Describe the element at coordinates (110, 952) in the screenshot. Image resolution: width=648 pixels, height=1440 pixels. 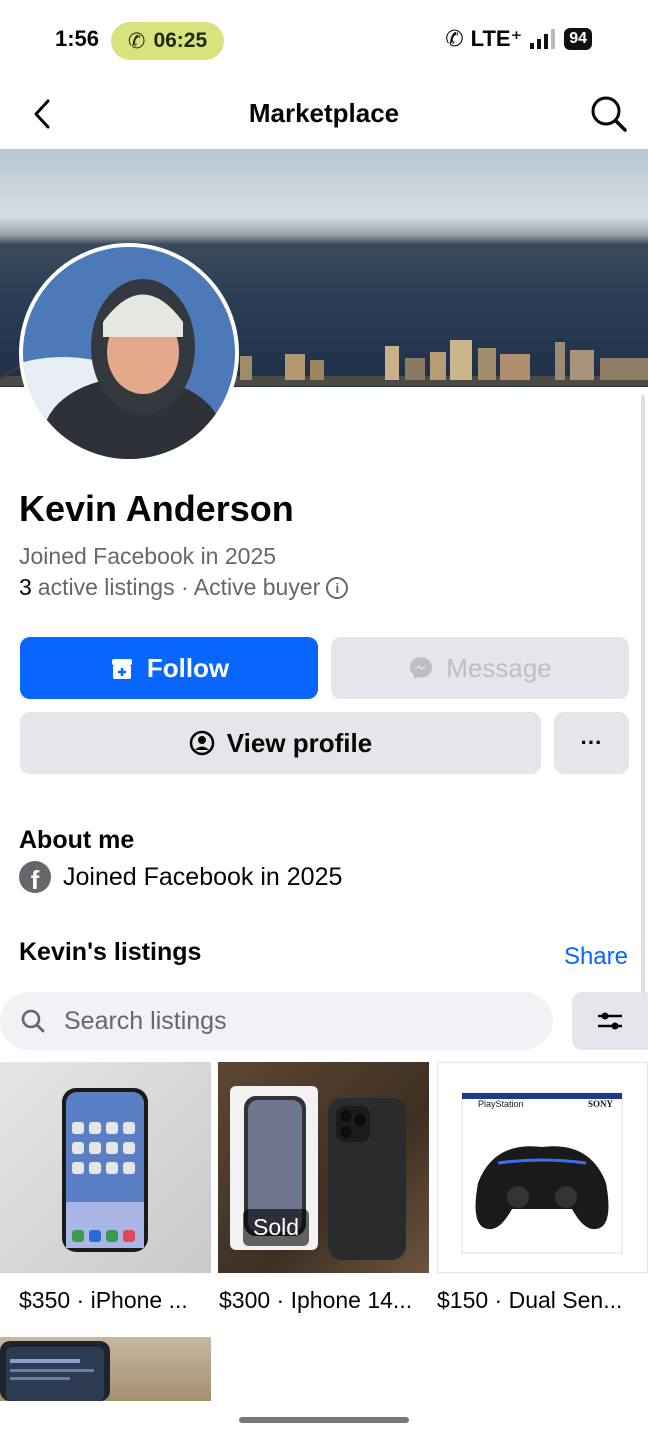
I see `listings-heading: Kevin's listings` at that location.